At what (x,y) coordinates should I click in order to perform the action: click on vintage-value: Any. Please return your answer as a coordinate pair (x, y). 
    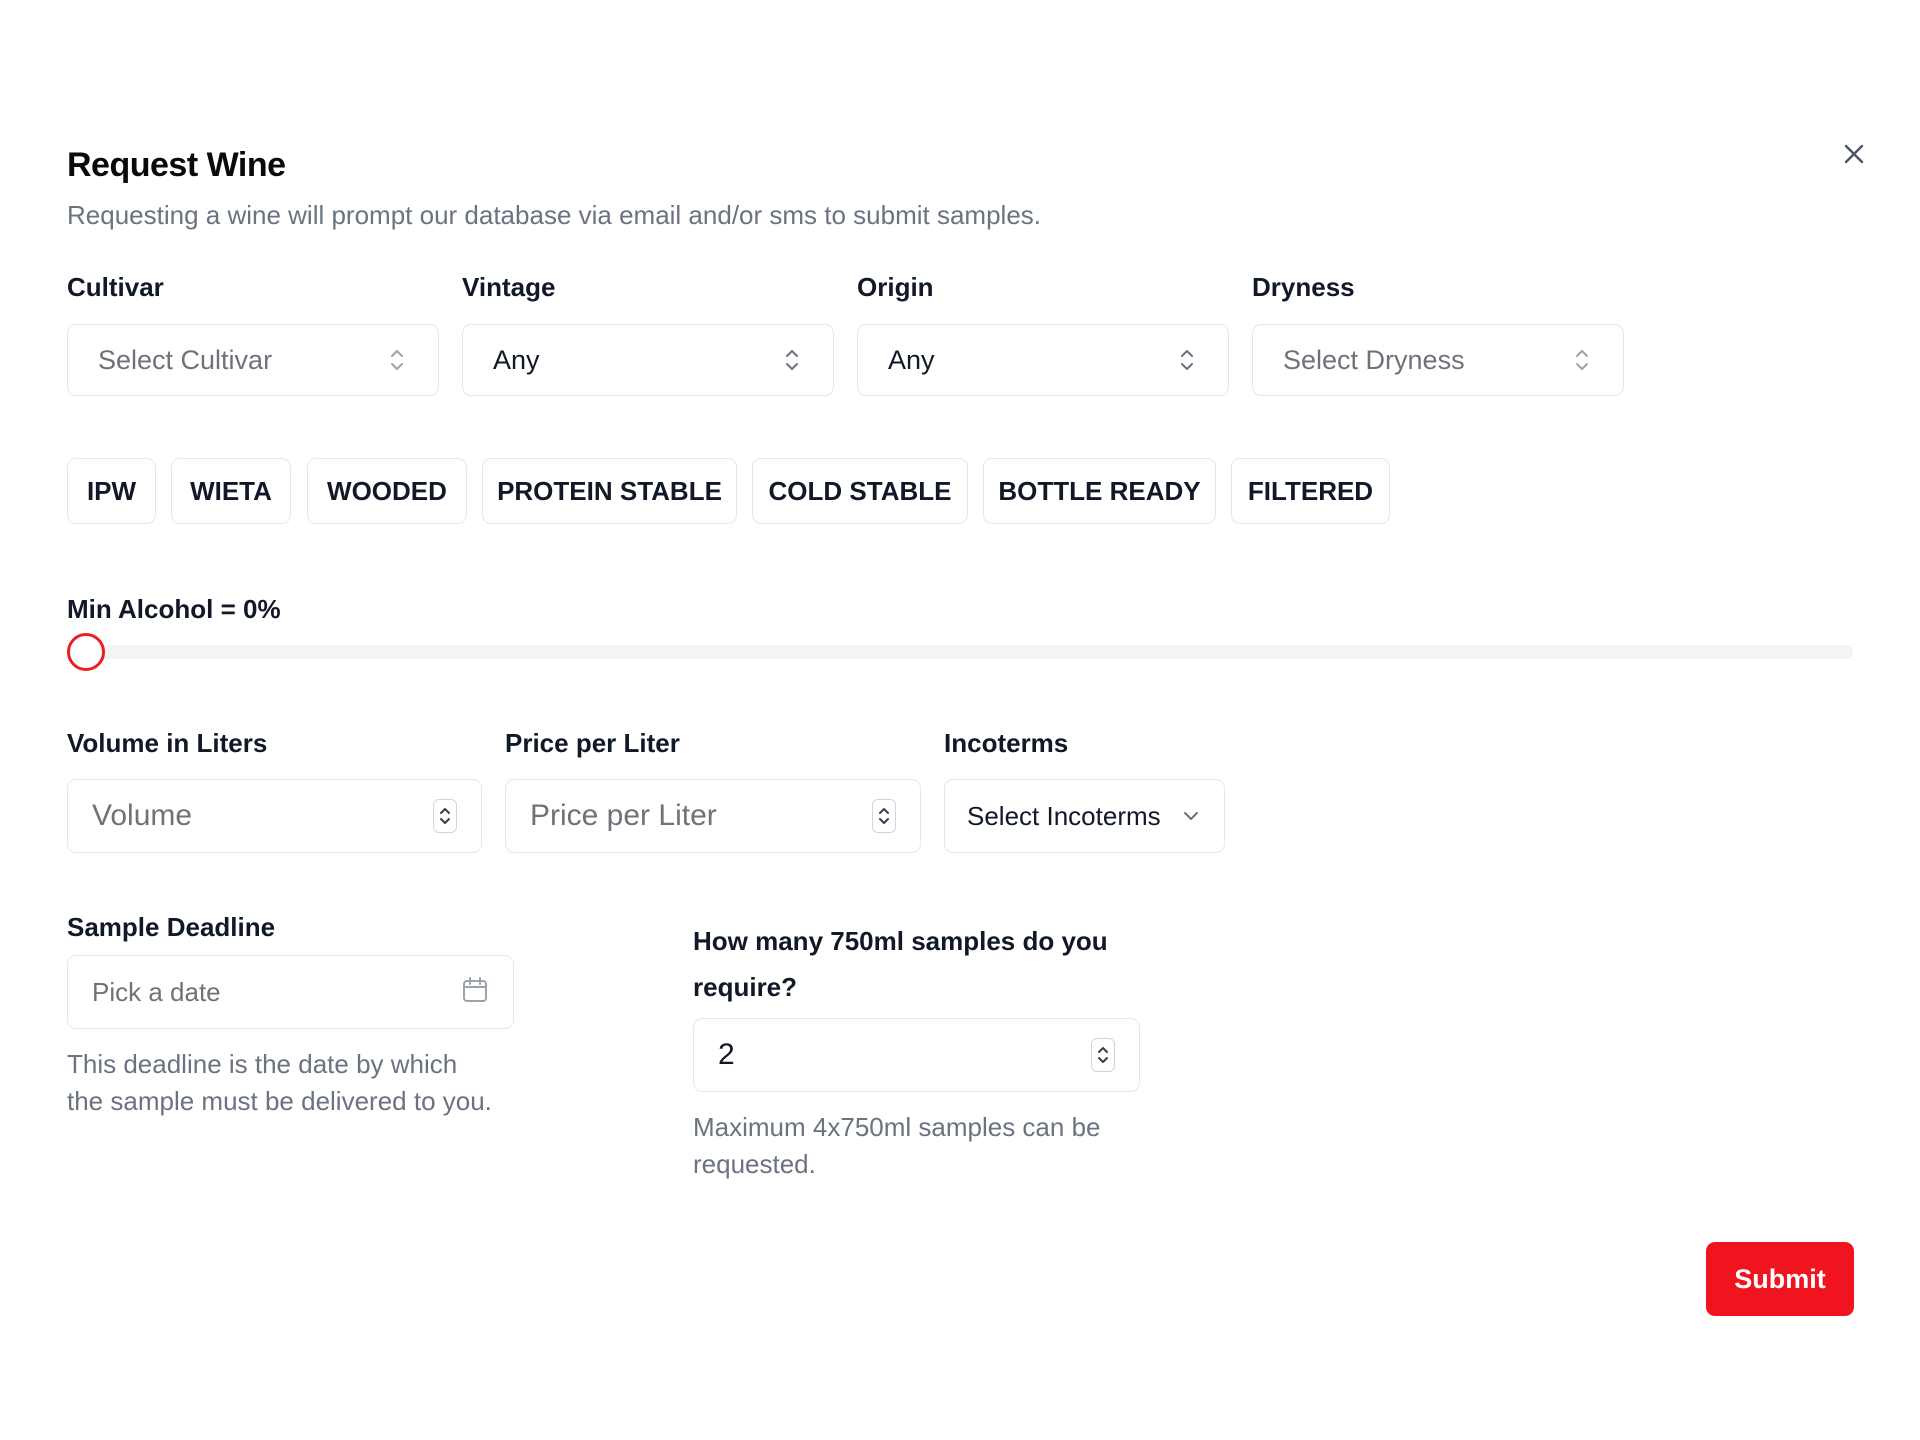
    Looking at the image, I should click on (516, 359).